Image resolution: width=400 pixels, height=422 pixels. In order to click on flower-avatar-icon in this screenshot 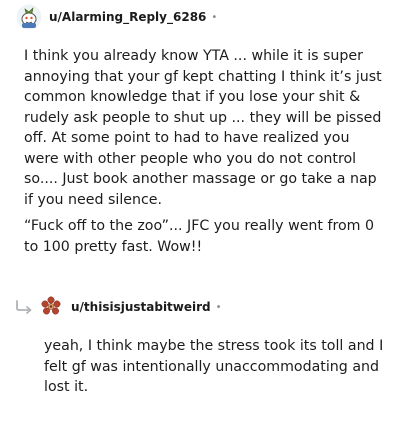, I will do `click(51, 307)`.